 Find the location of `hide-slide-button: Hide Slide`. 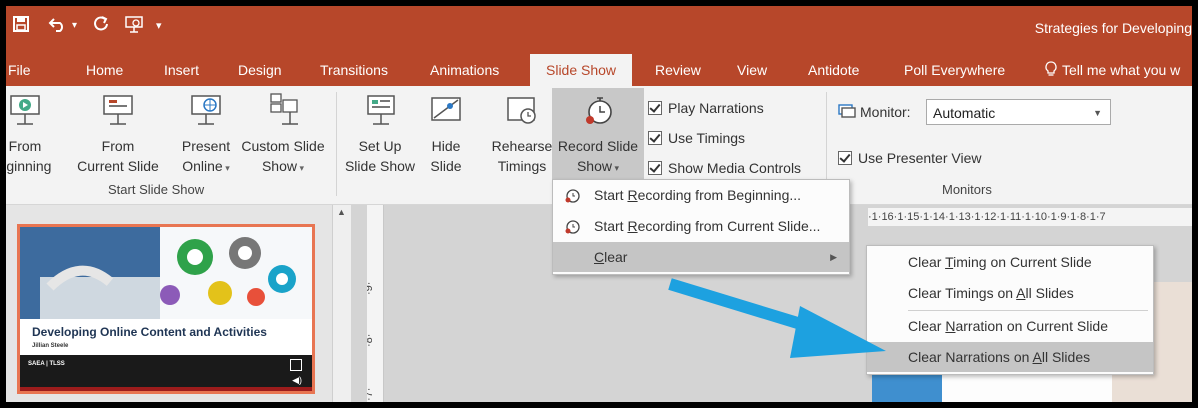

hide-slide-button: Hide Slide is located at coordinates (446, 133).